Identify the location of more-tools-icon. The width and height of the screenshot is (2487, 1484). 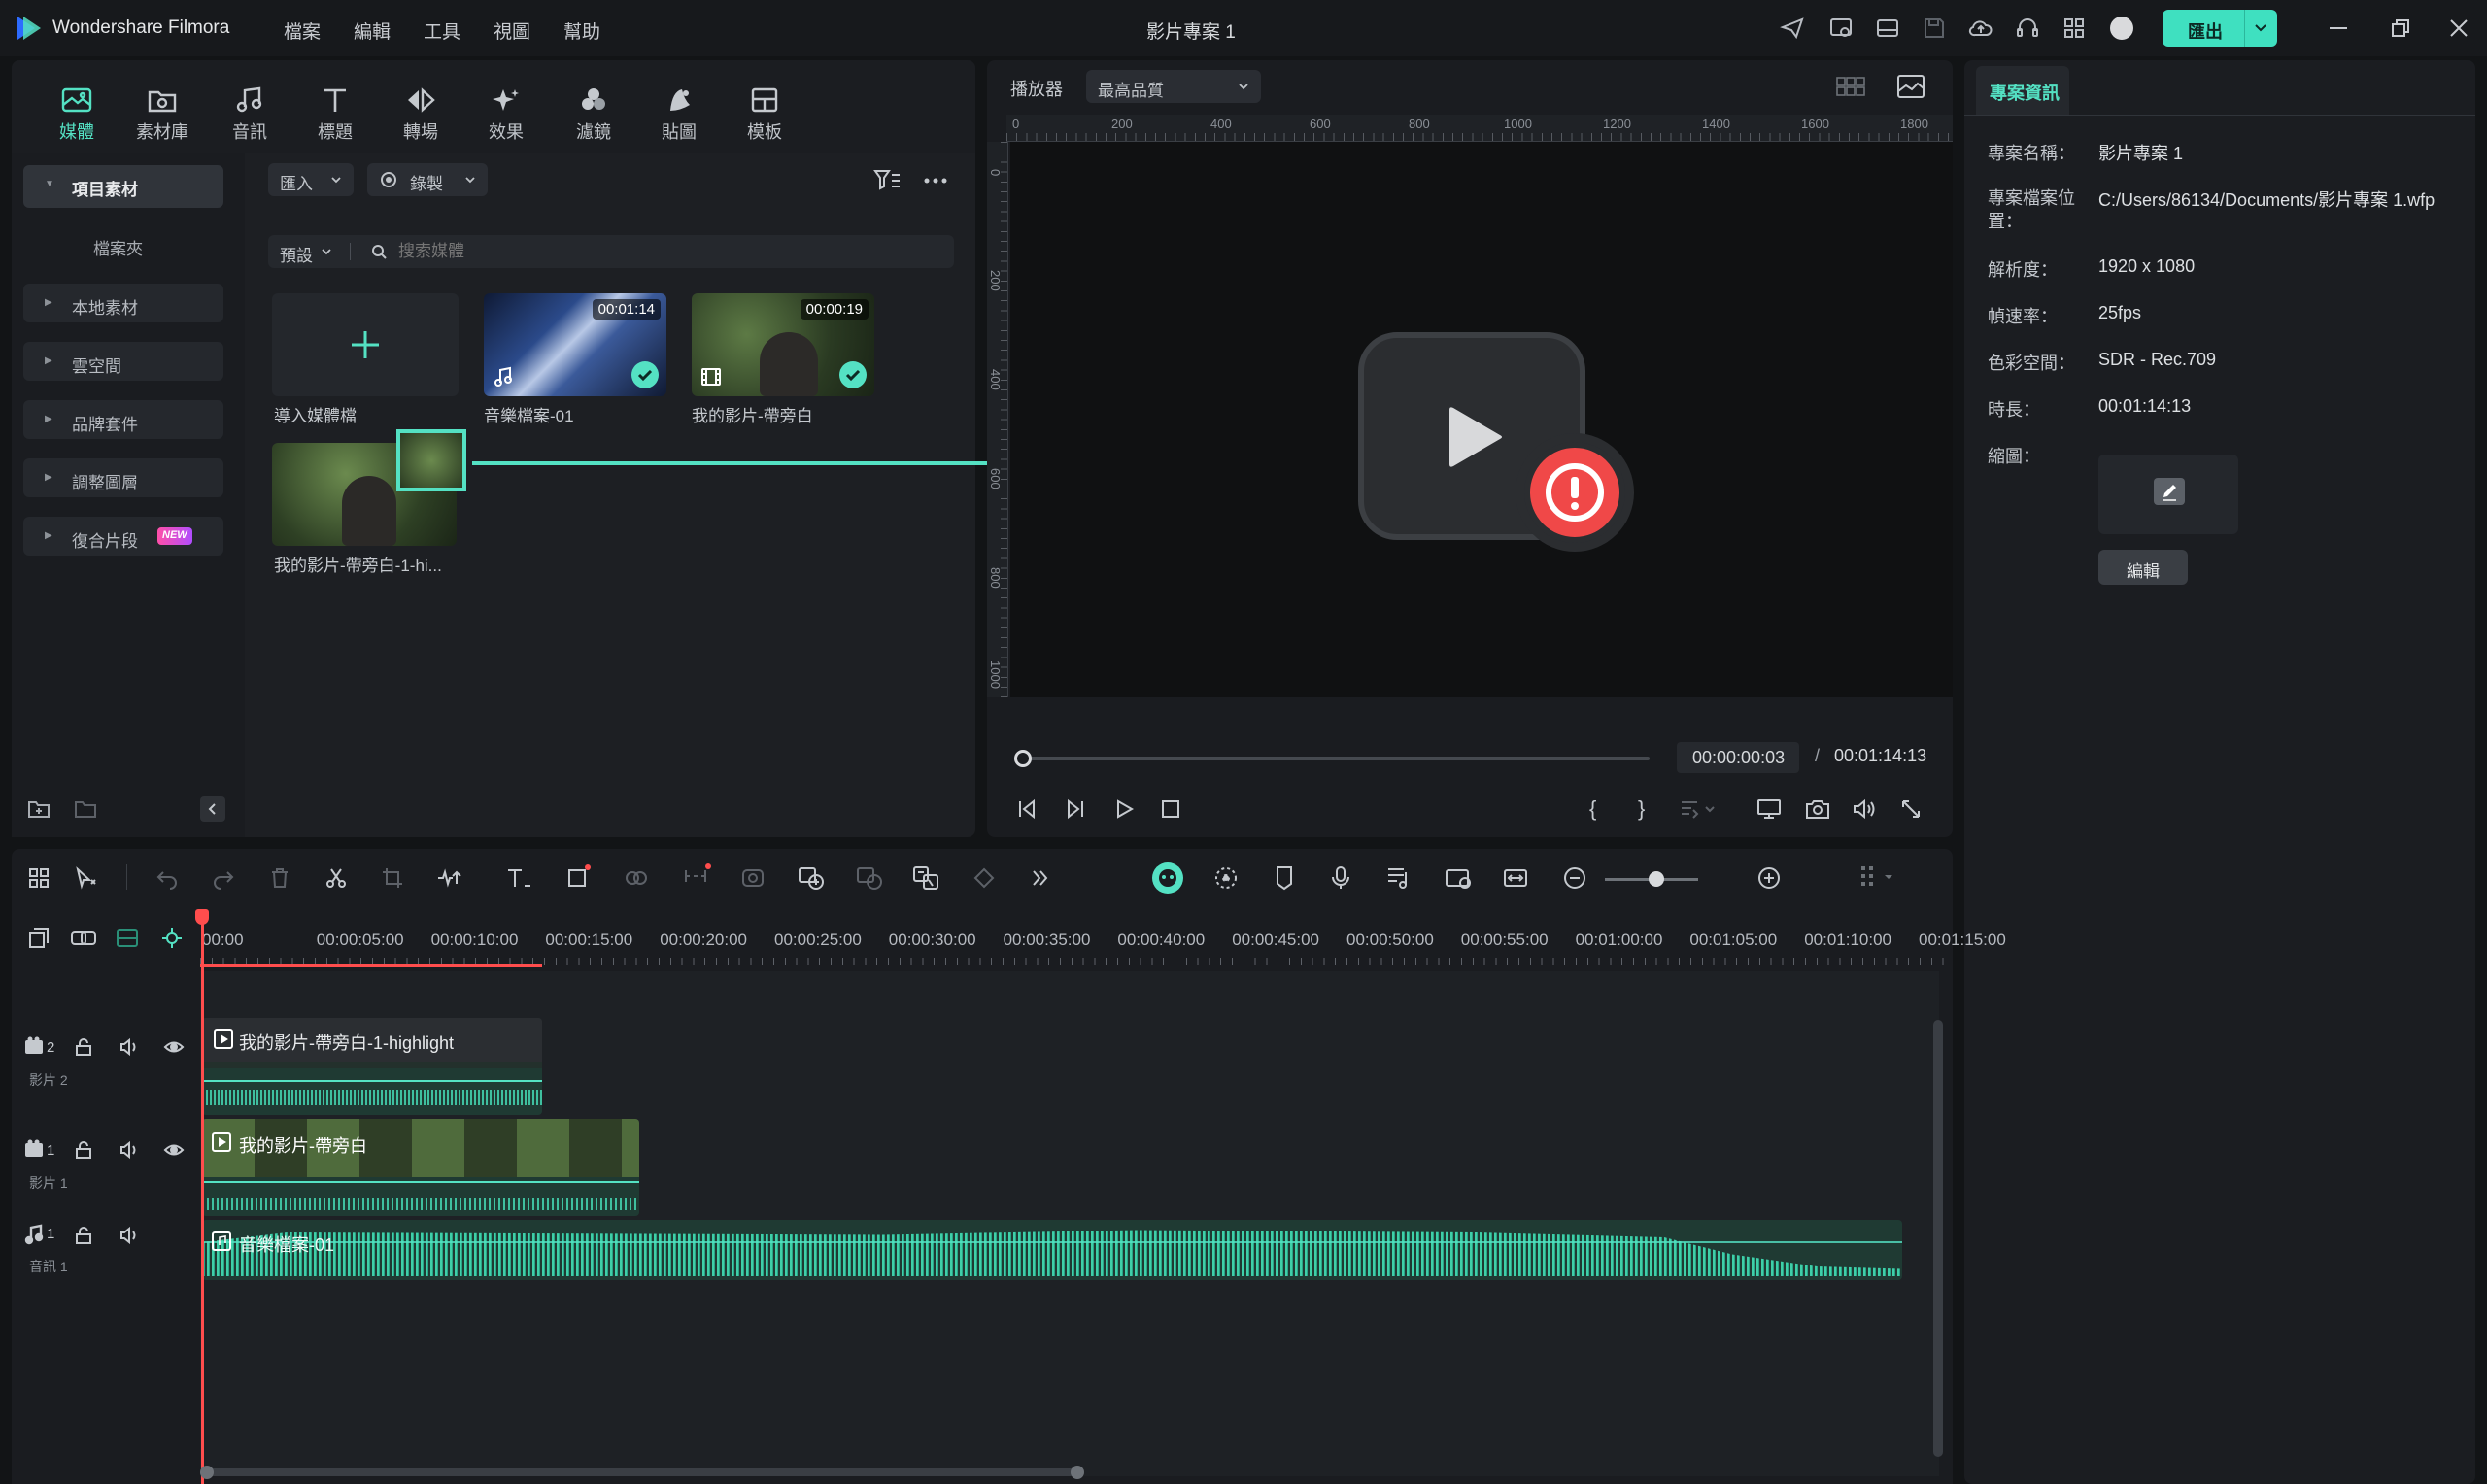
(1039, 878).